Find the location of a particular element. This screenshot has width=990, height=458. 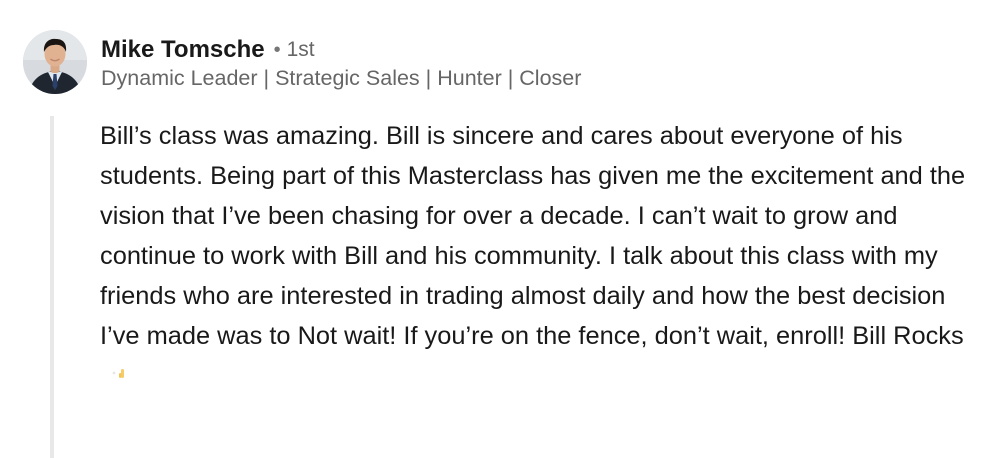

author-row: Mike Tomsche • 1st is located at coordinates (208, 50).